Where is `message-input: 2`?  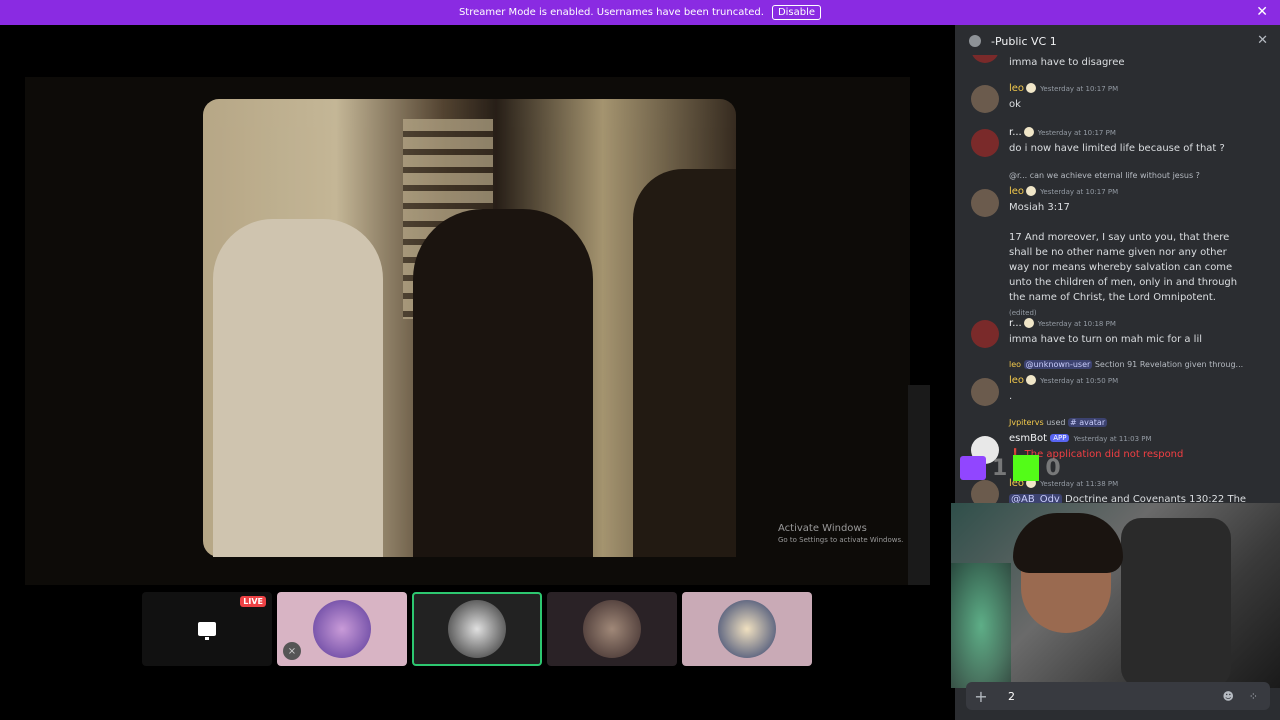 message-input: 2 is located at coordinates (1011, 696).